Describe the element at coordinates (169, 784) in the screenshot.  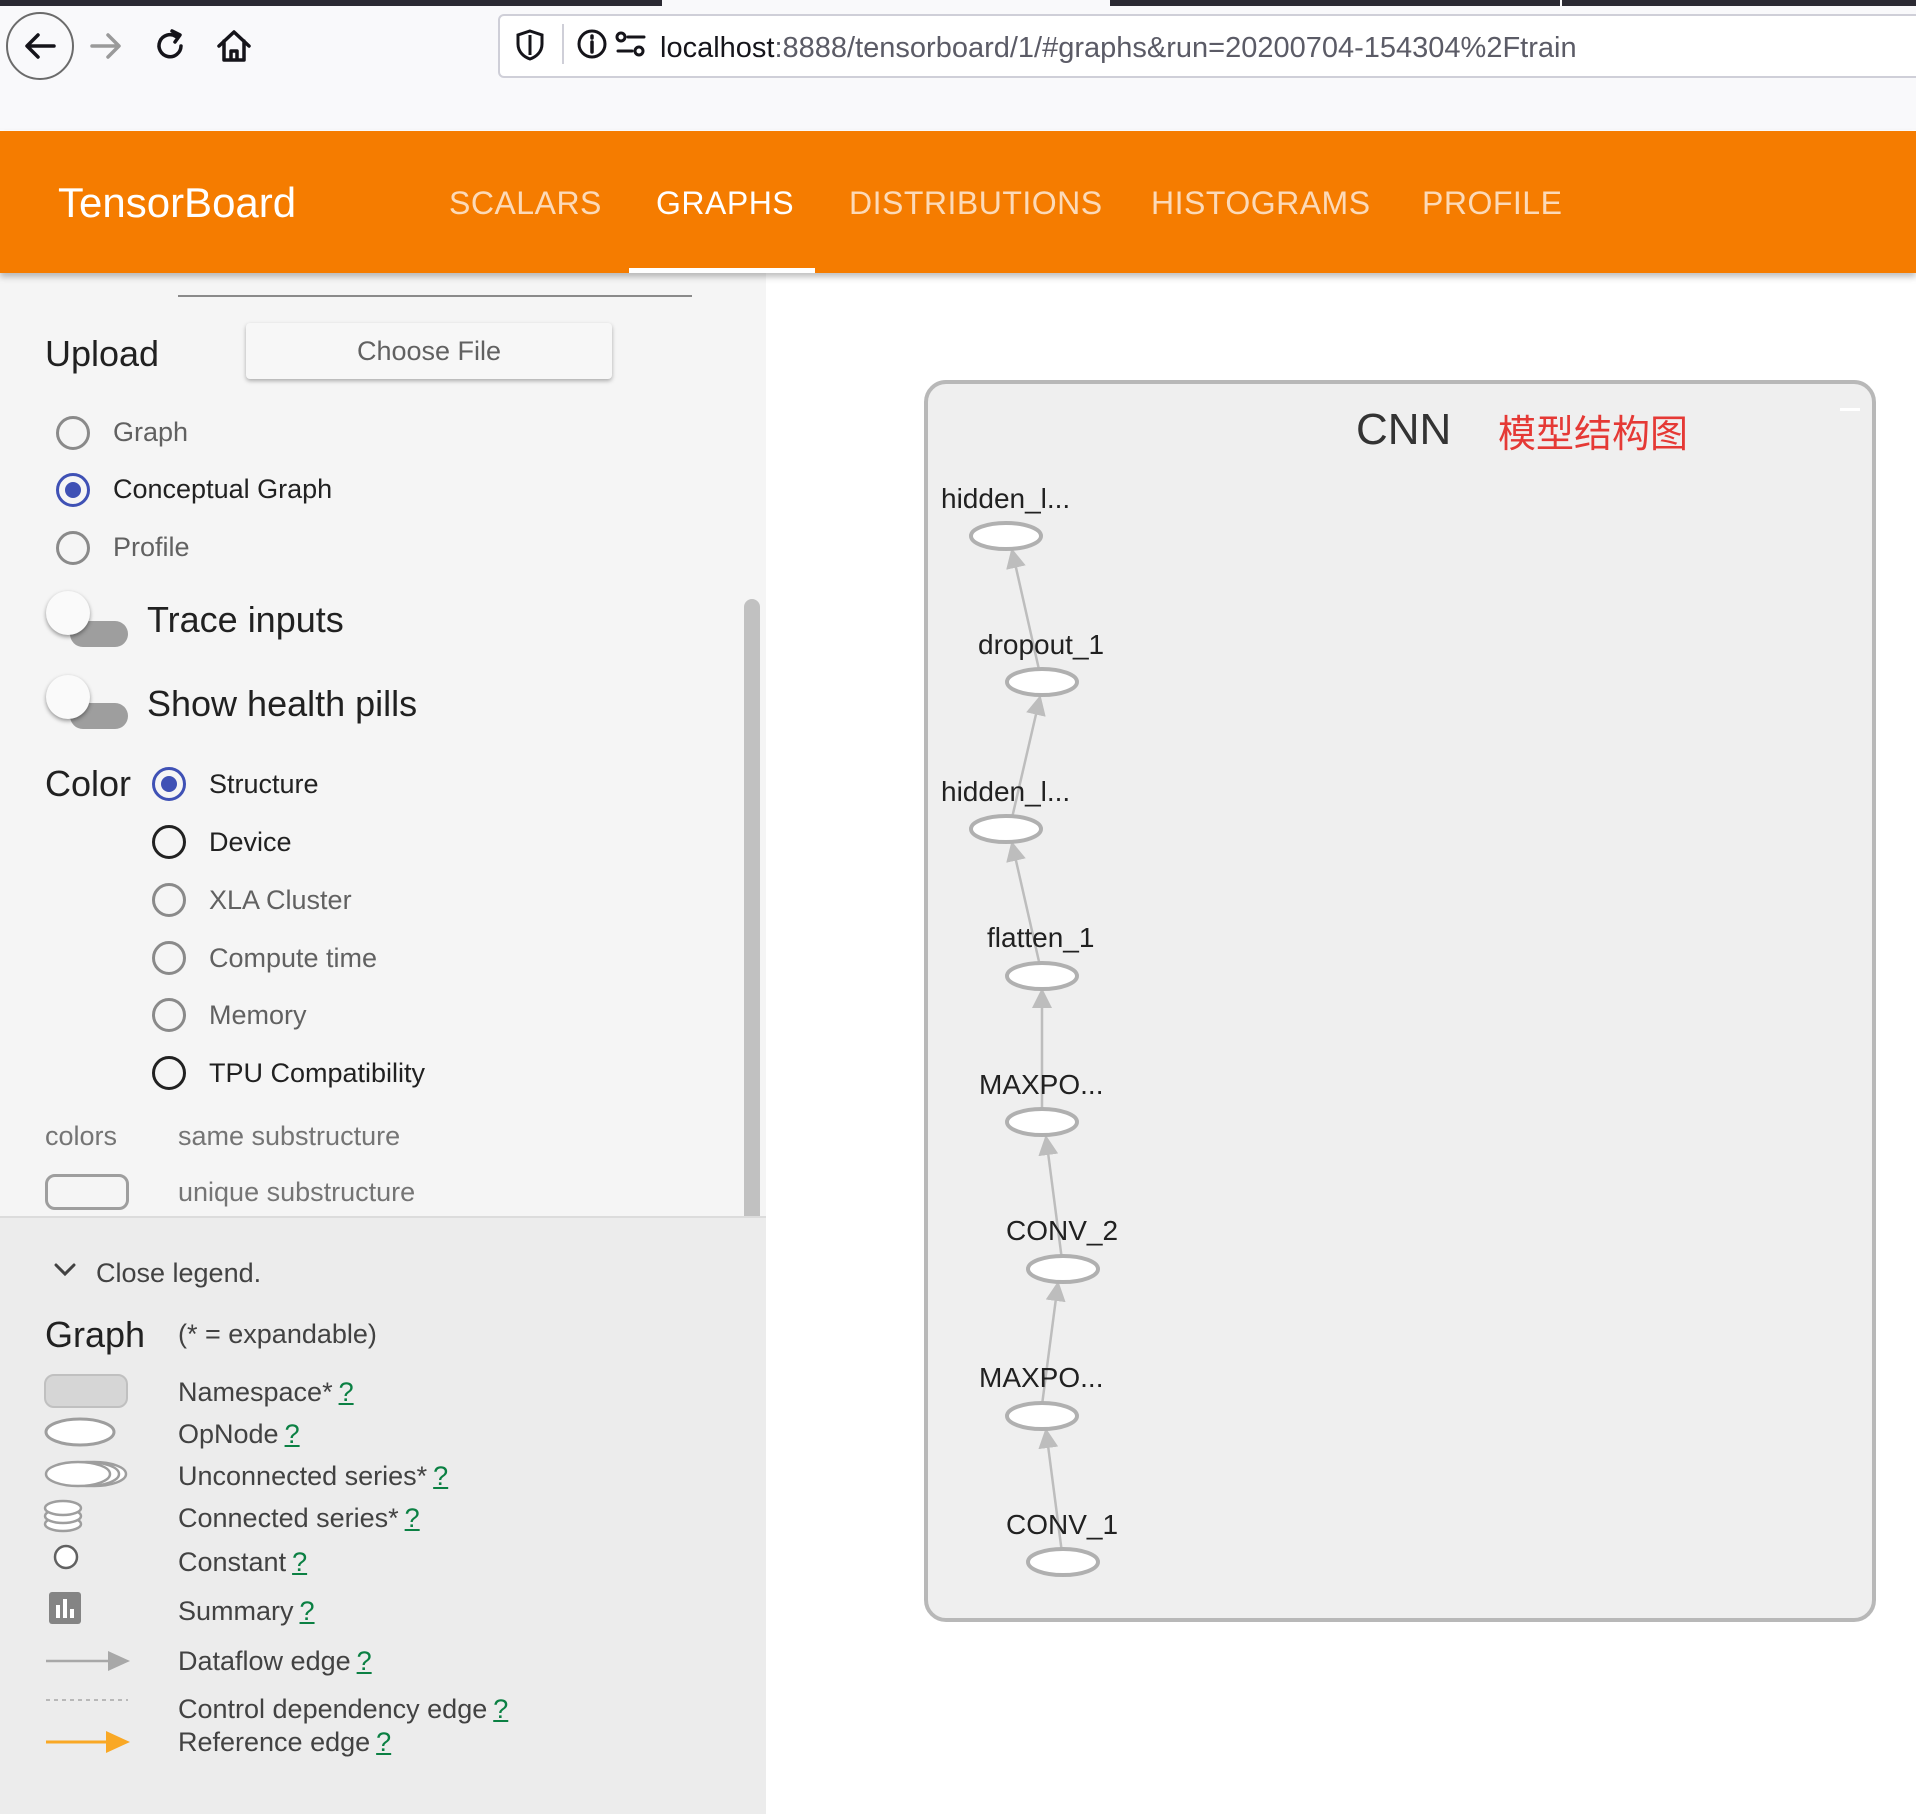
I see `radio-color-structure` at that location.